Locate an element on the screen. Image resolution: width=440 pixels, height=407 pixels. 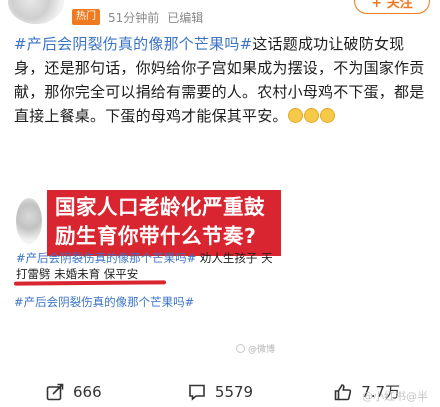
red-underline-mark is located at coordinates (90, 283).